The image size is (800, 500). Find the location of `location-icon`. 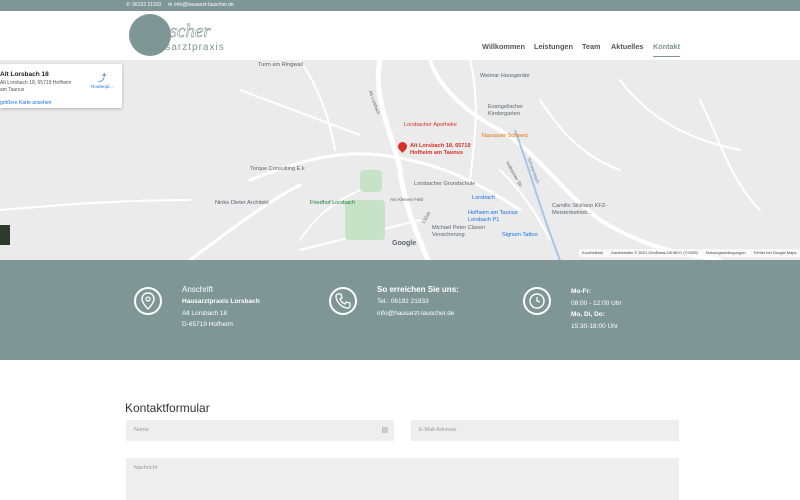

location-icon is located at coordinates (148, 301).